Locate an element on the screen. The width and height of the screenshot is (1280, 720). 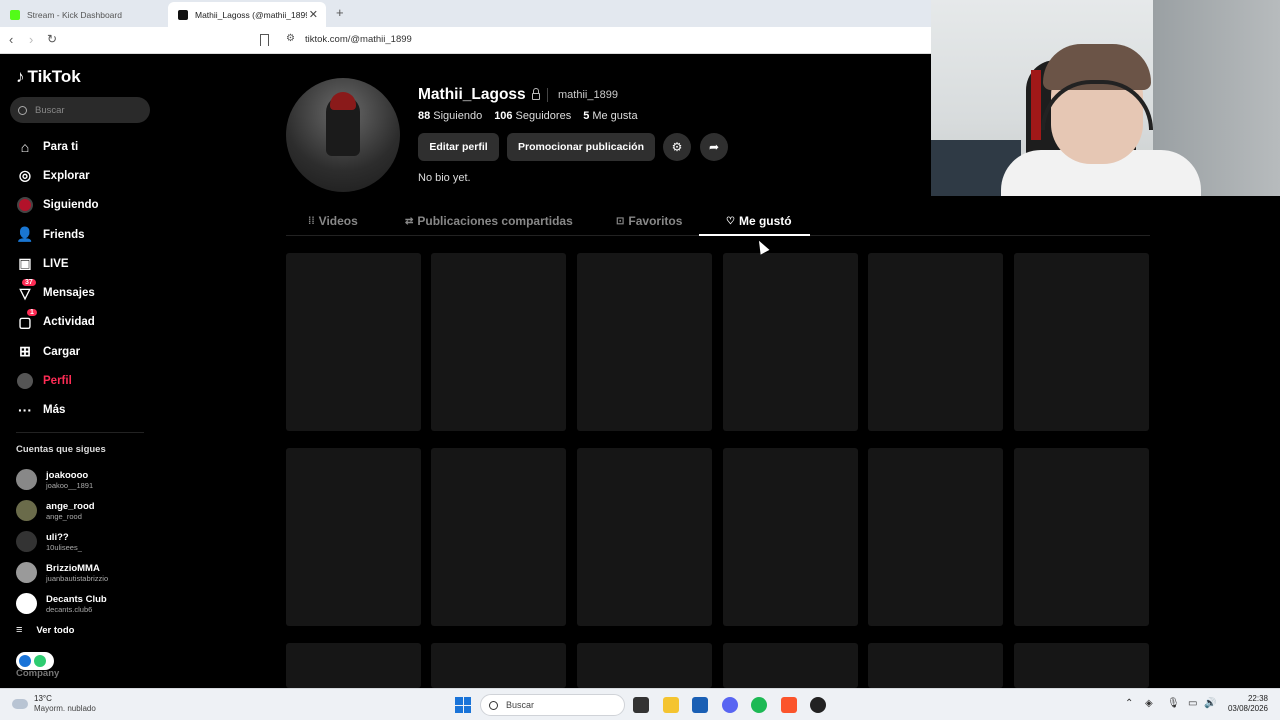
compass-icon: ◎ is located at coordinates (25, 175).